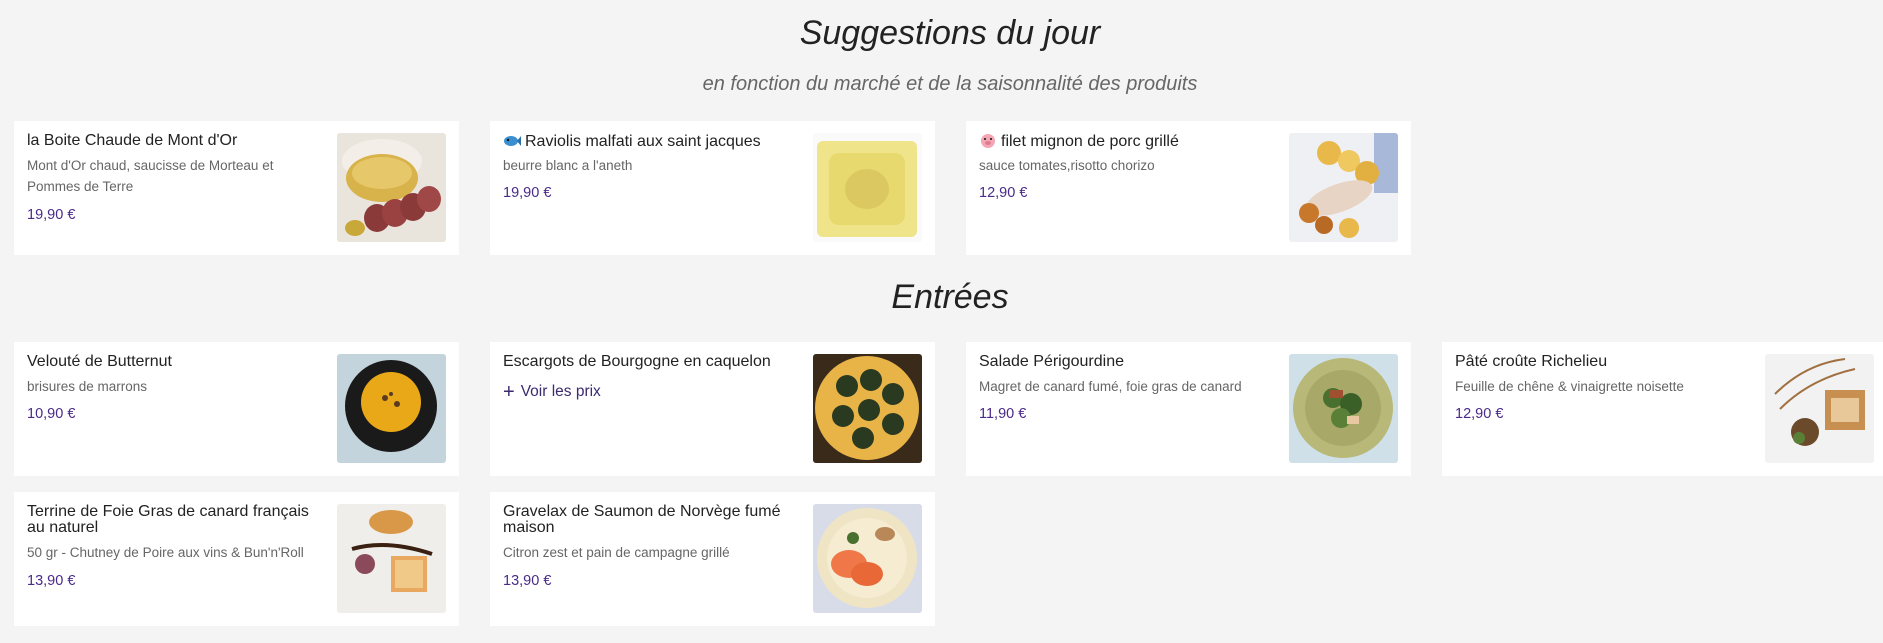 The height and width of the screenshot is (643, 1883). What do you see at coordinates (1124, 141) in the screenshot?
I see `item-name: filet mignon de porc grillé` at bounding box center [1124, 141].